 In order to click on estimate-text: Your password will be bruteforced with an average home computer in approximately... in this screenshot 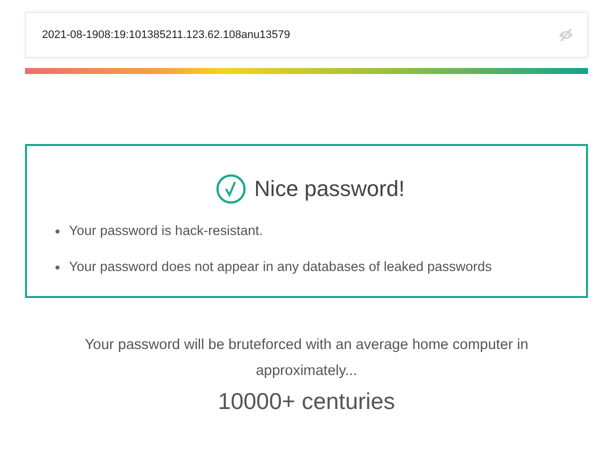, I will do `click(307, 358)`.